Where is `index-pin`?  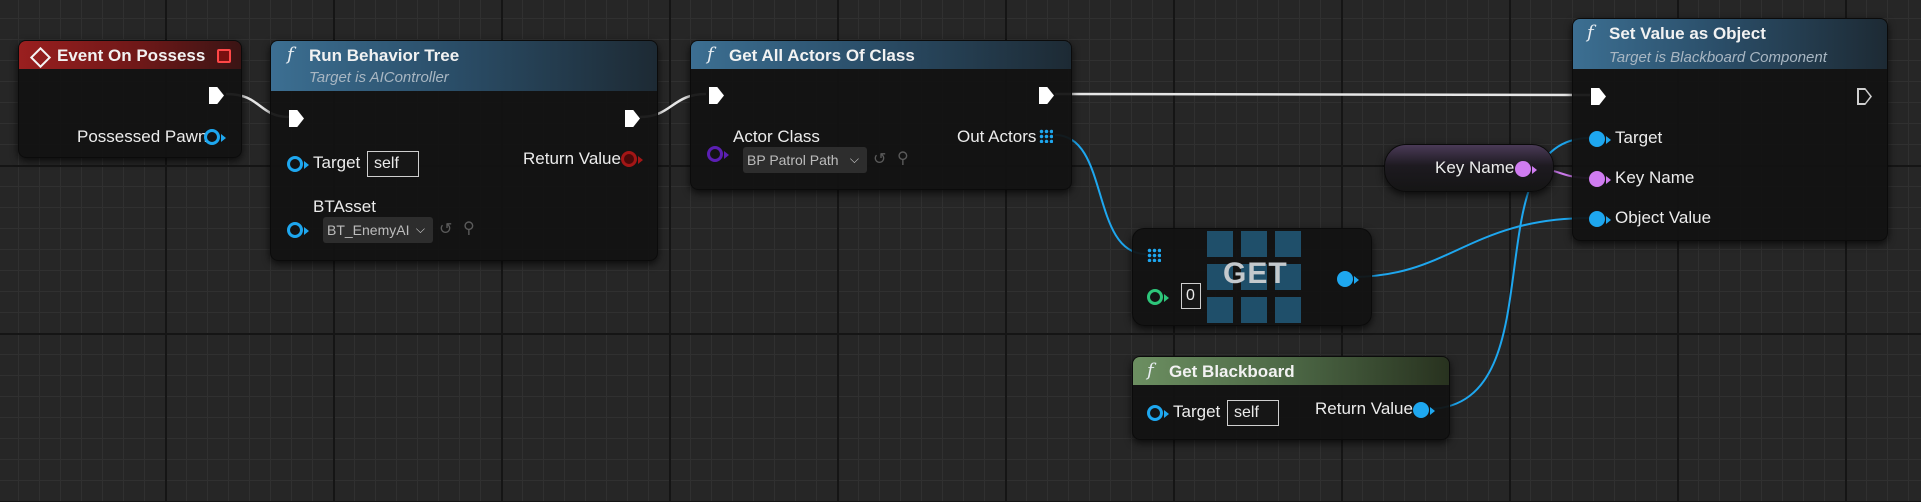 index-pin is located at coordinates (1155, 297).